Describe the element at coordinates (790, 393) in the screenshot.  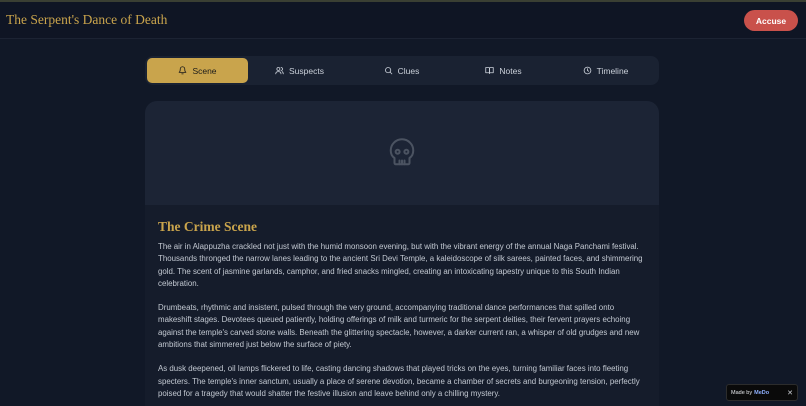
I see `close-icon: ✕` at that location.